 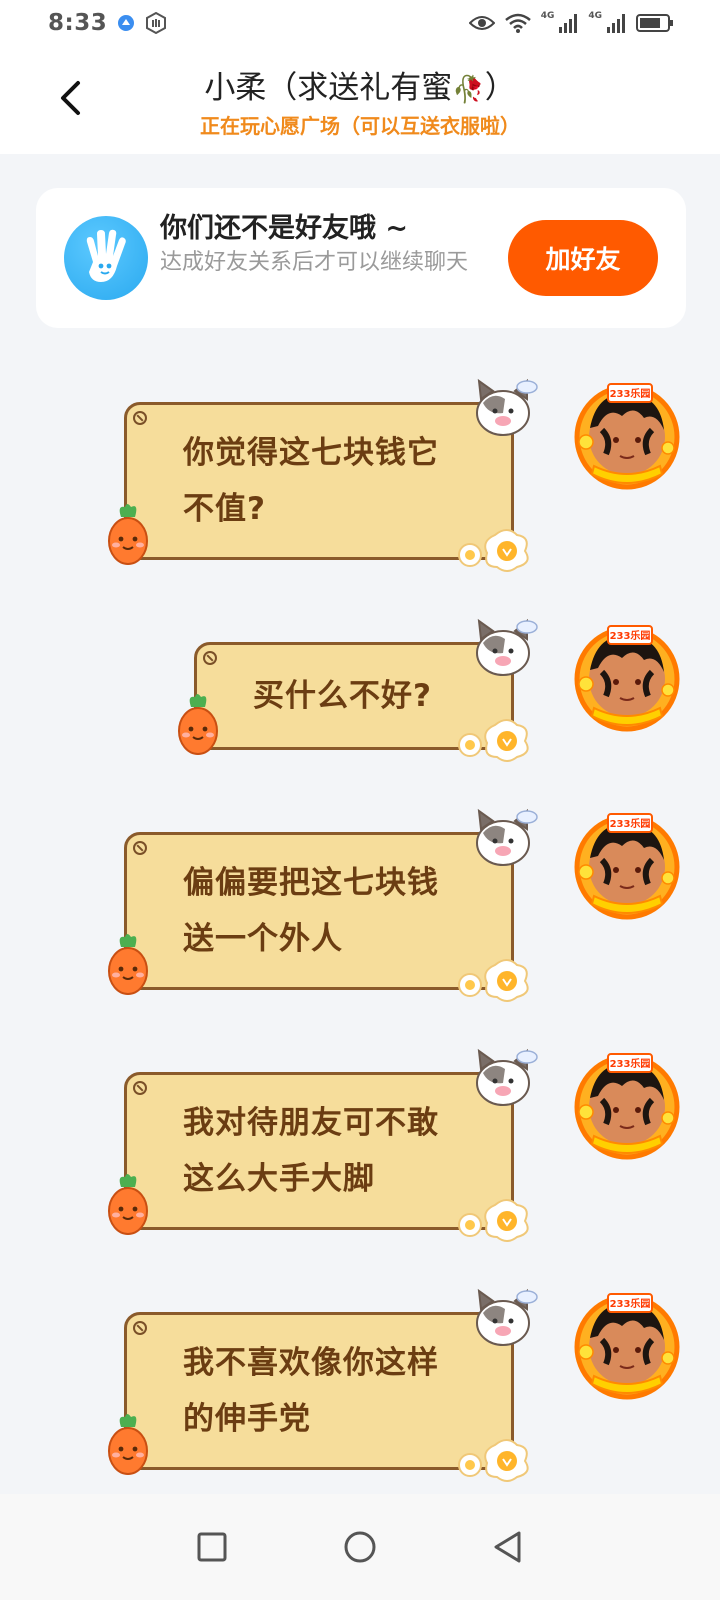 I want to click on message-line: 偏偏要把这七块钱, so click(x=311, y=883).